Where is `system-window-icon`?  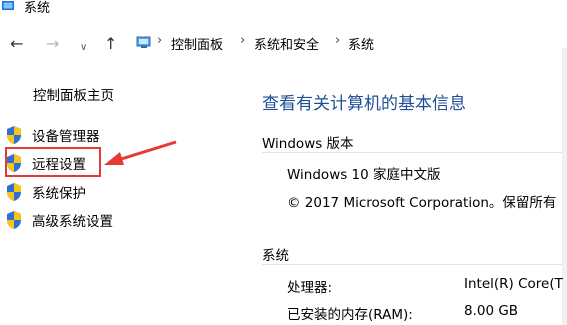
system-window-icon is located at coordinates (8, 5).